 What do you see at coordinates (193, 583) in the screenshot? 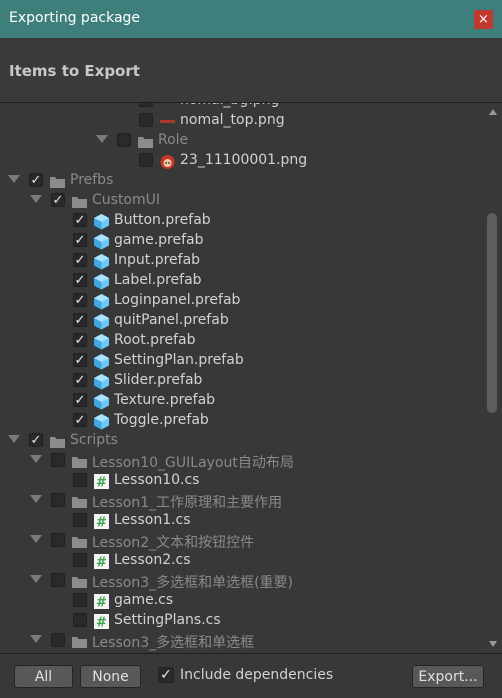
I see `tree-item-label: Lesson3_多选框和单选框(重要)` at bounding box center [193, 583].